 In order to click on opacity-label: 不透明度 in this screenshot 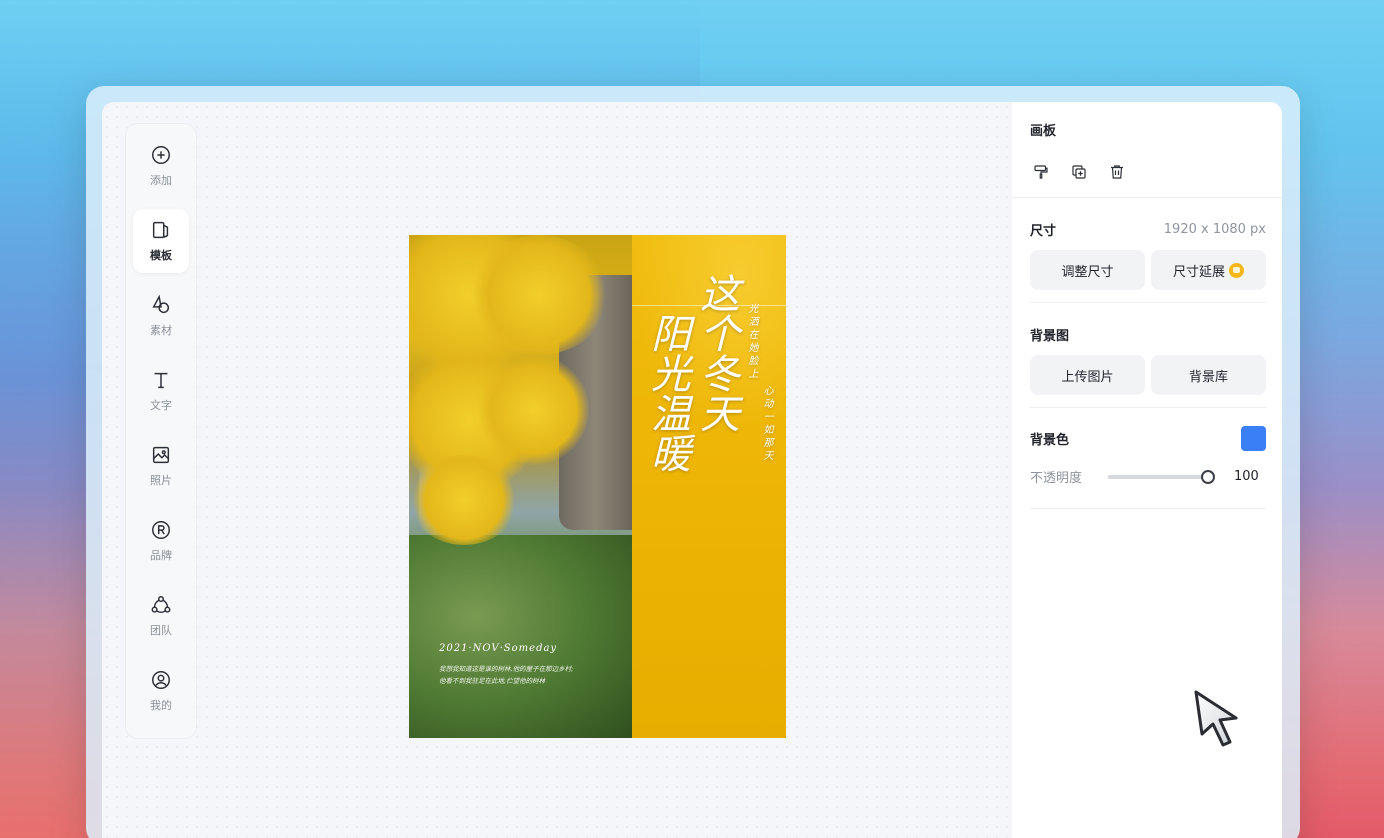, I will do `click(1056, 478)`.